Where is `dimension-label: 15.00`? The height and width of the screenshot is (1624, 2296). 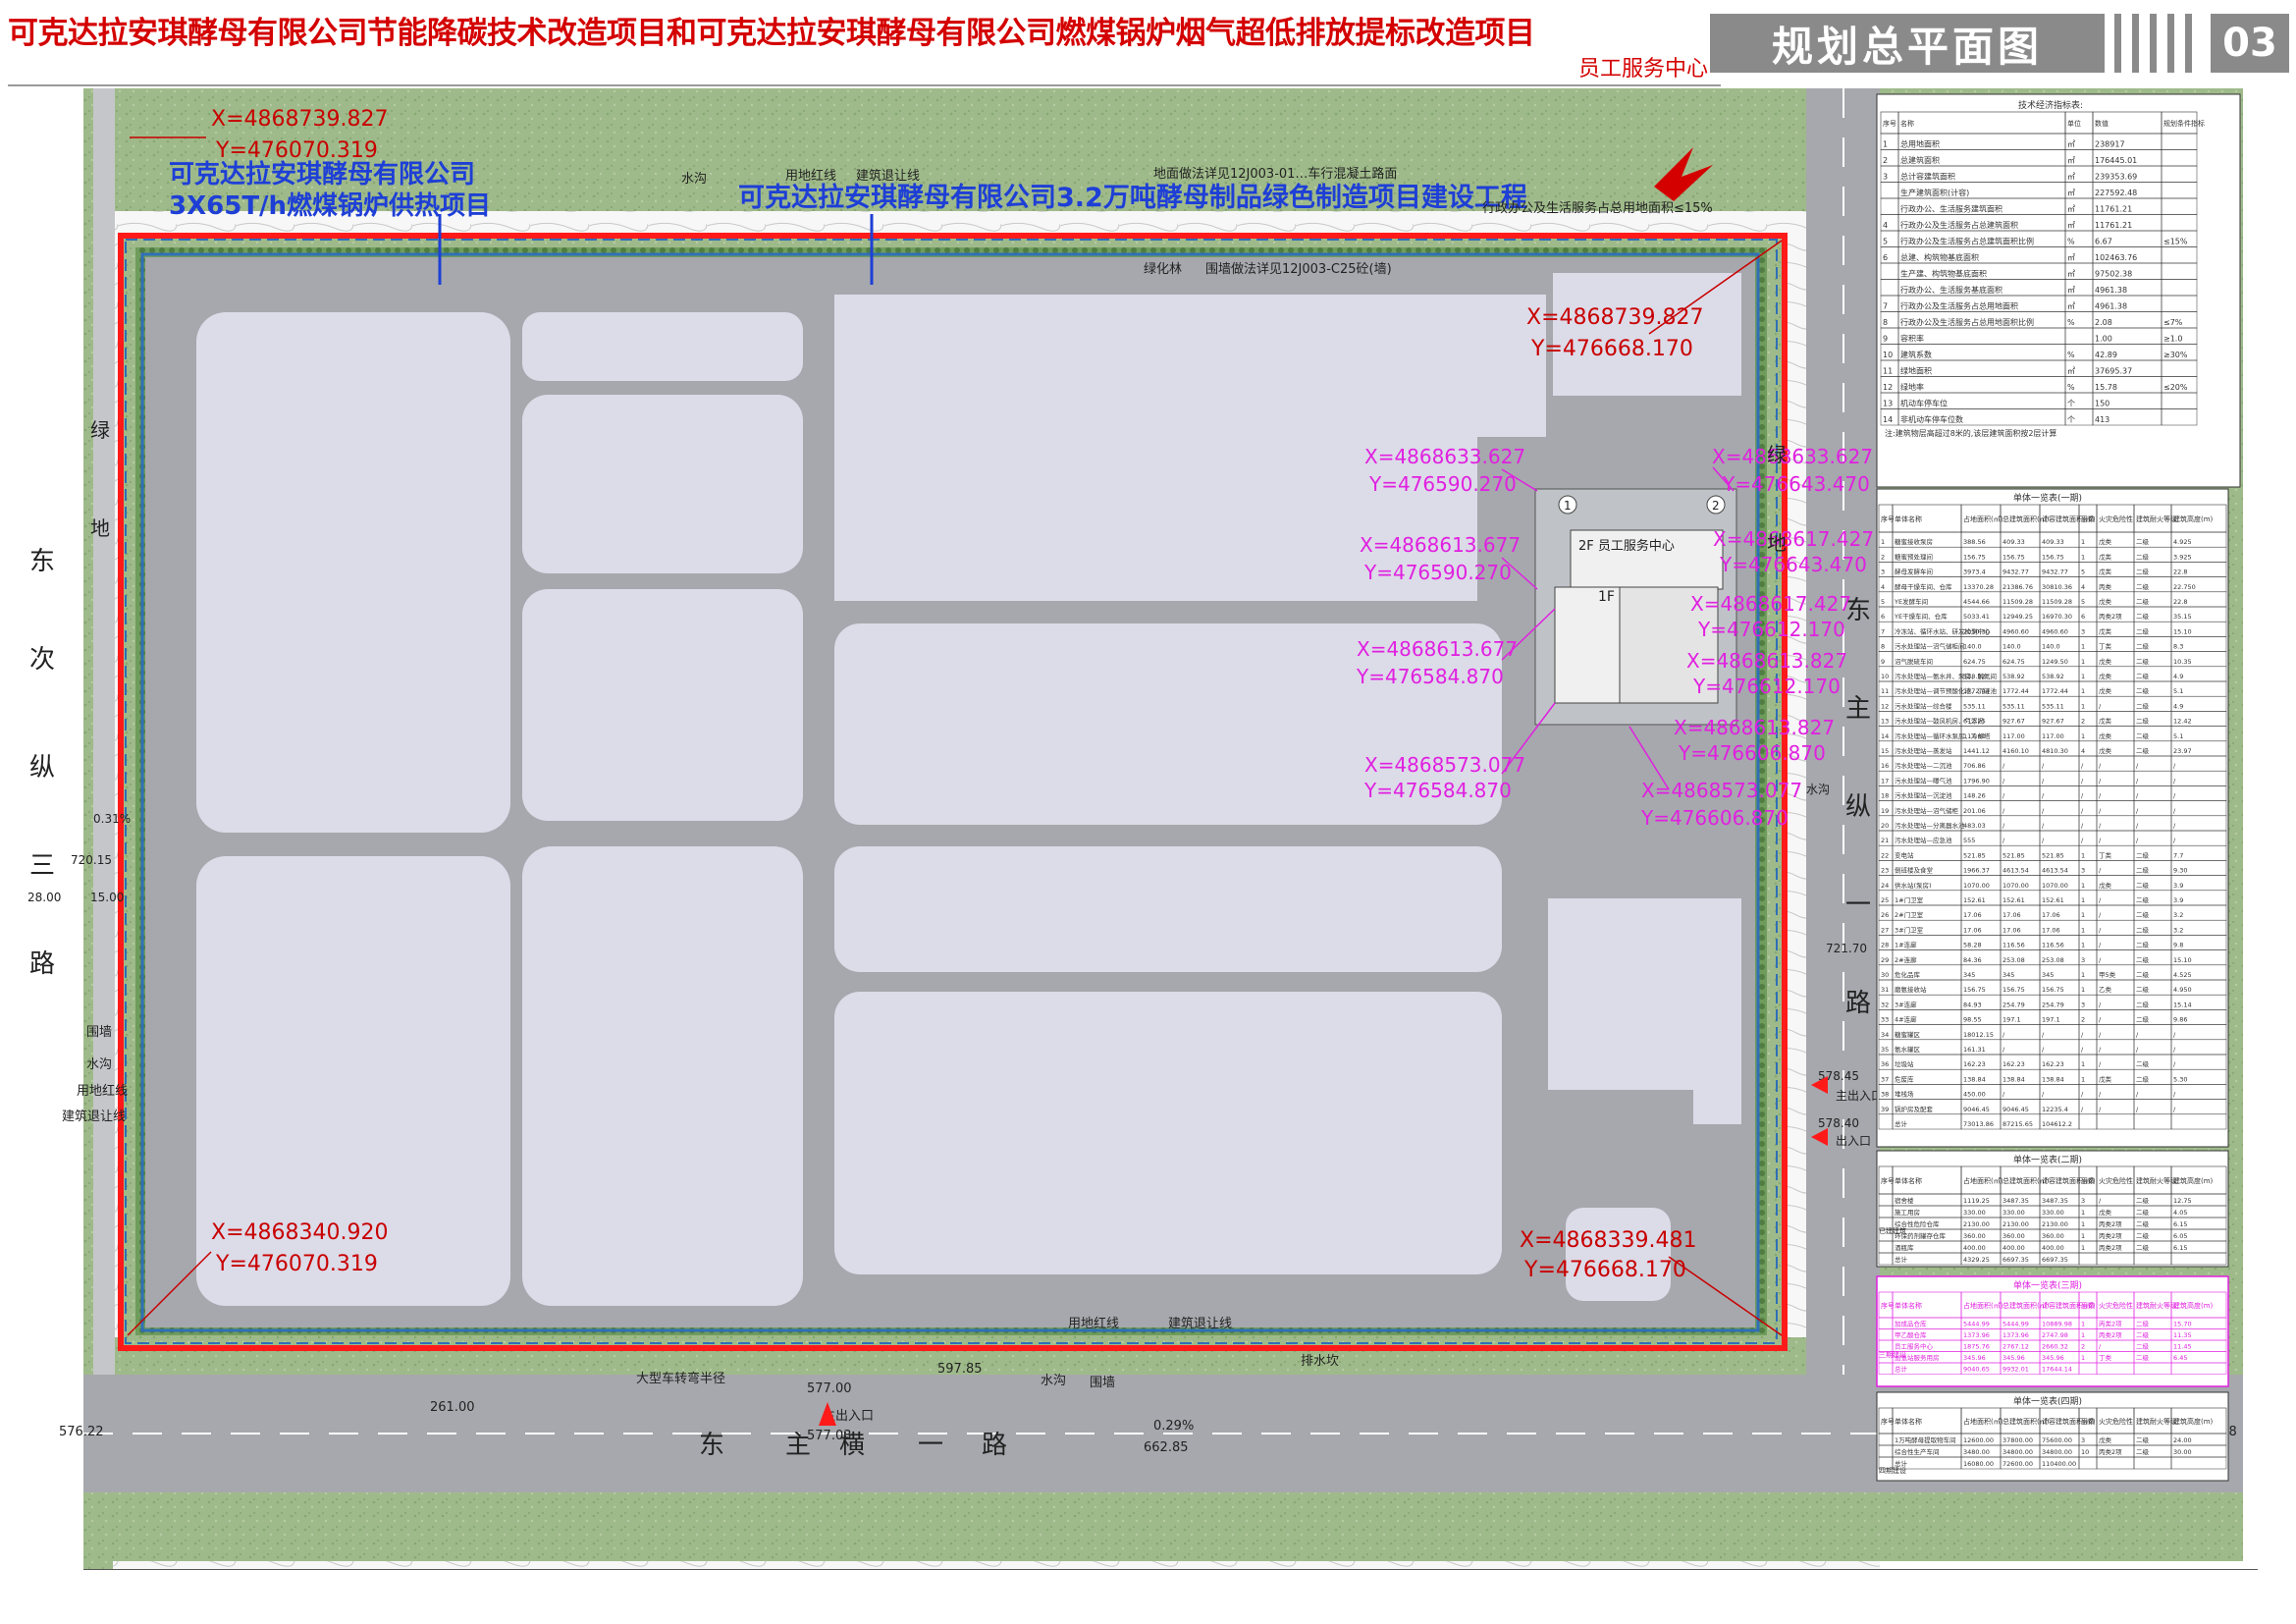 dimension-label: 15.00 is located at coordinates (107, 897).